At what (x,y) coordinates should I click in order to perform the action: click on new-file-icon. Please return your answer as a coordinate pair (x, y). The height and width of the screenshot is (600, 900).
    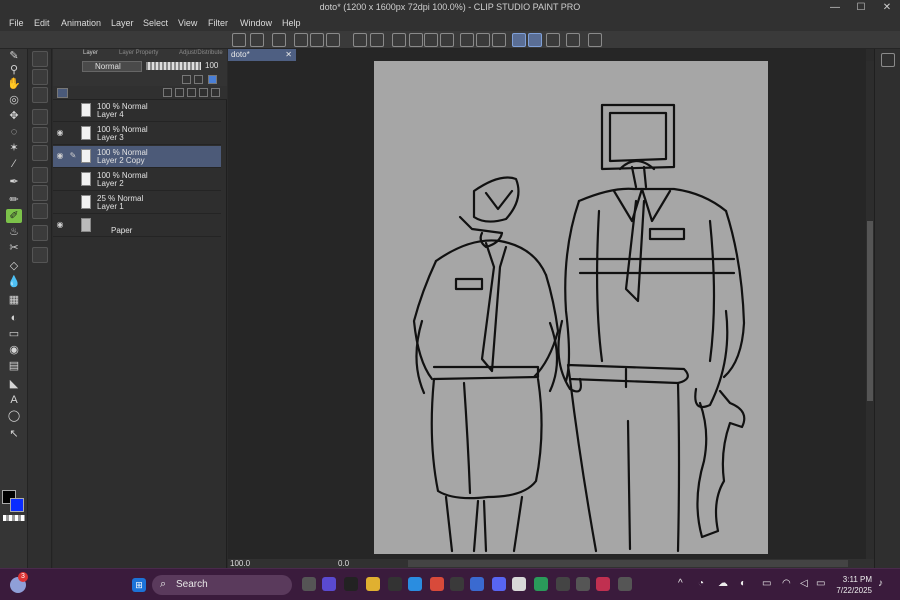
    Looking at the image, I should click on (301, 40).